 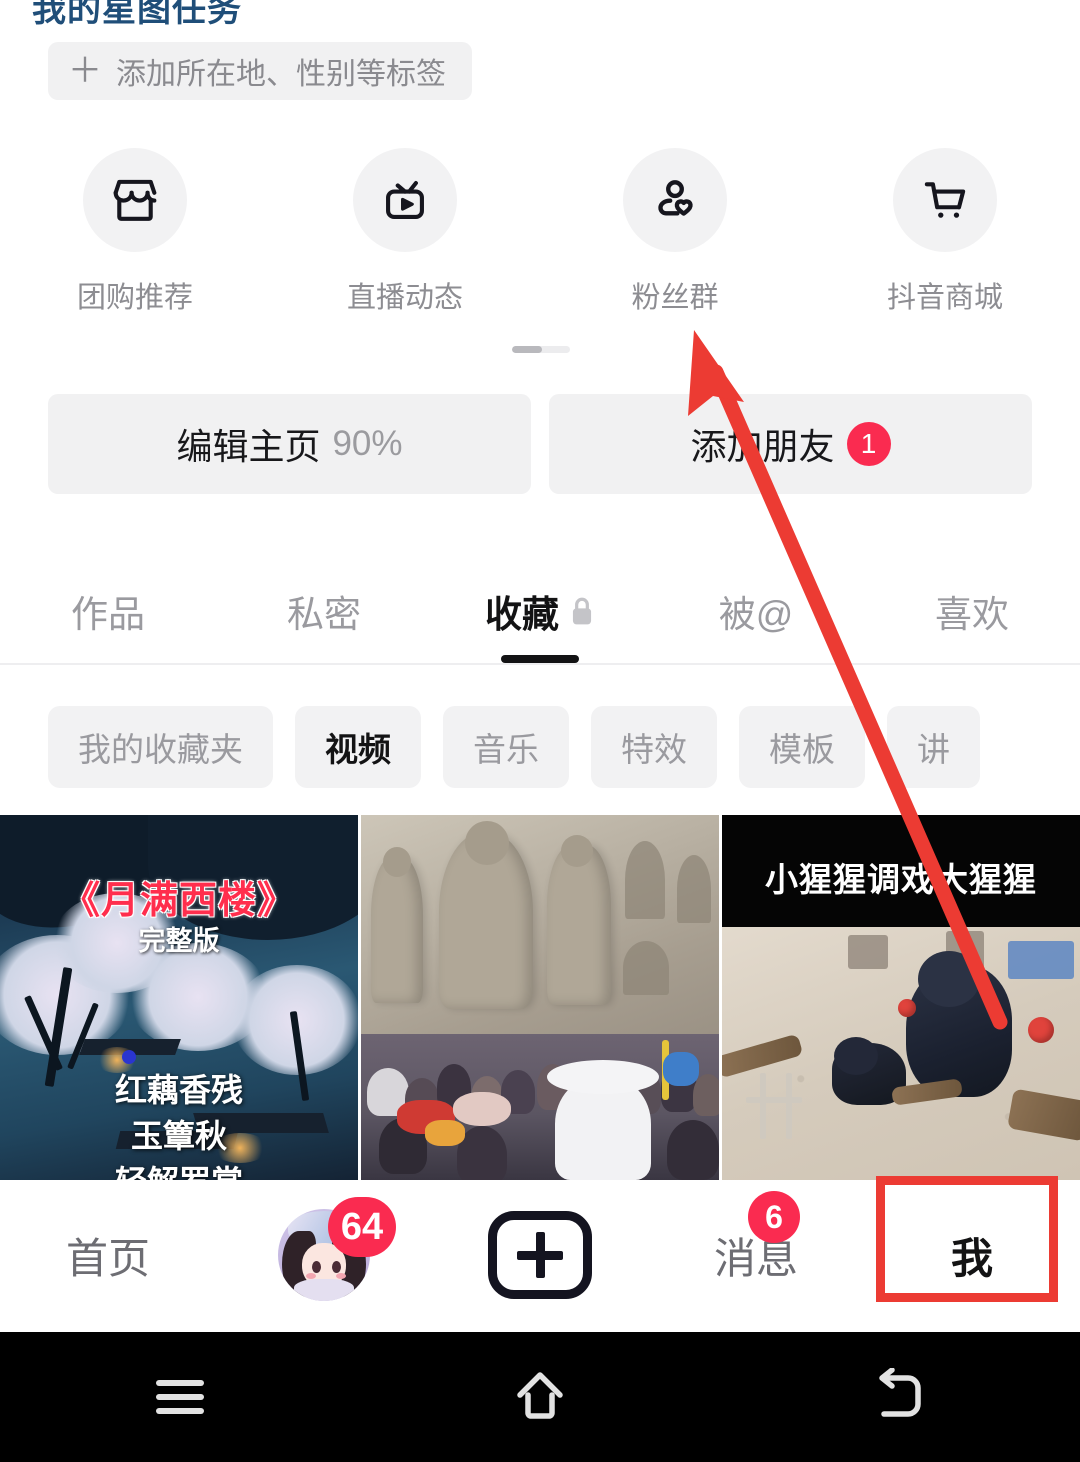 I want to click on shopping-cart-icon, so click(x=945, y=200).